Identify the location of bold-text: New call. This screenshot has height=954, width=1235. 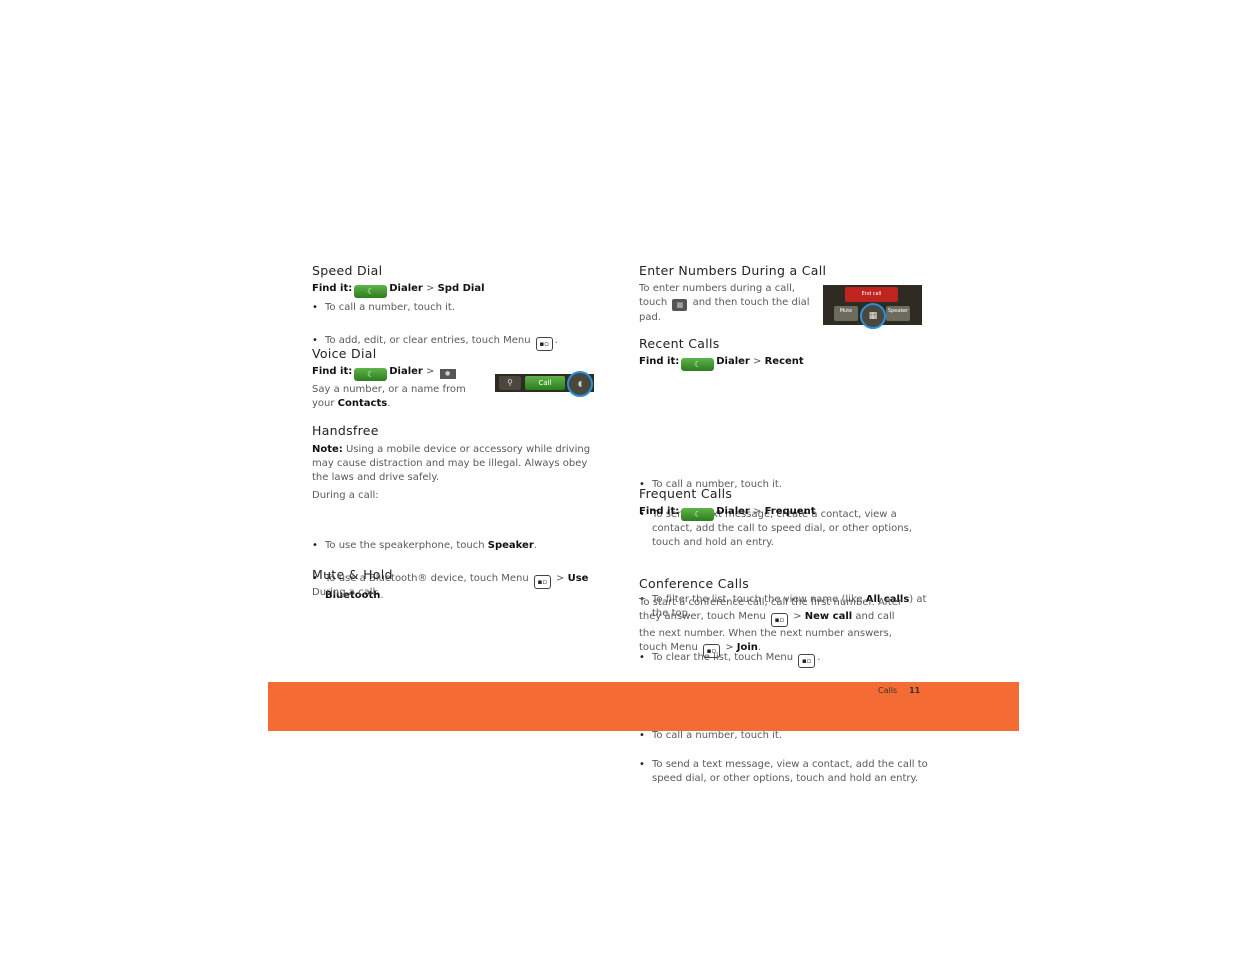
(828, 616).